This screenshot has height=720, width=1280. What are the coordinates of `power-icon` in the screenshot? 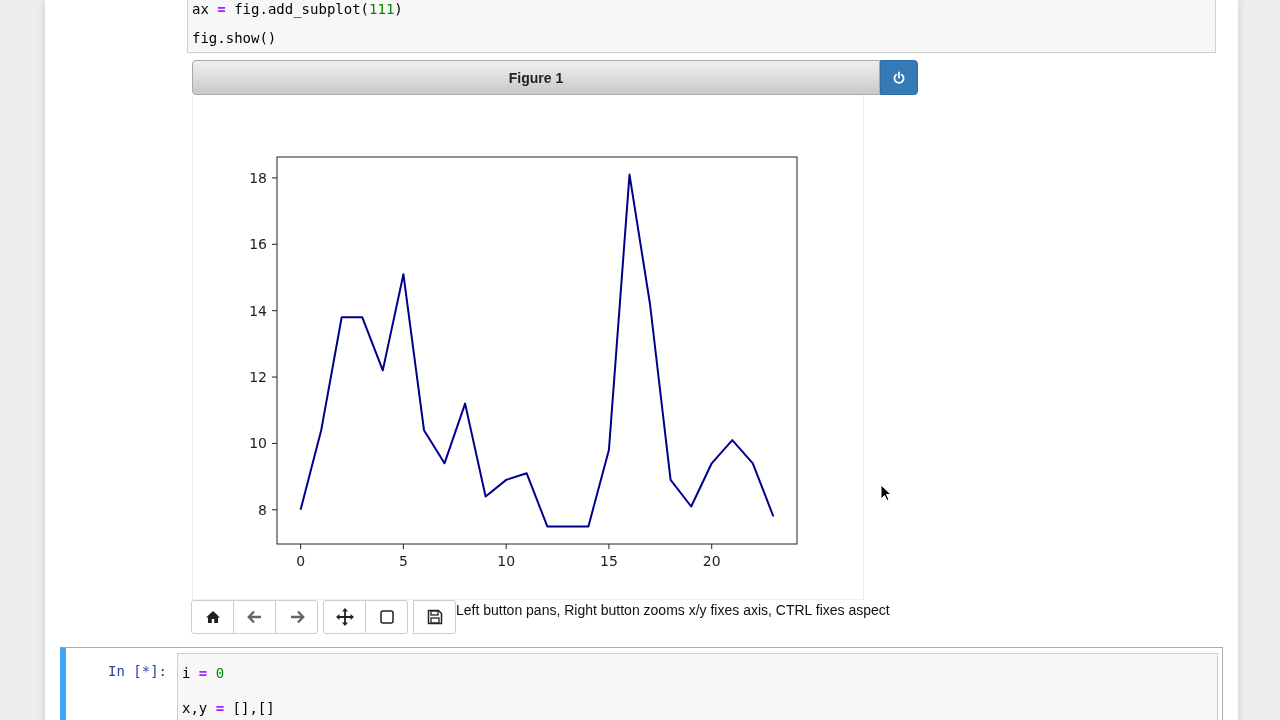 It's located at (899, 77).